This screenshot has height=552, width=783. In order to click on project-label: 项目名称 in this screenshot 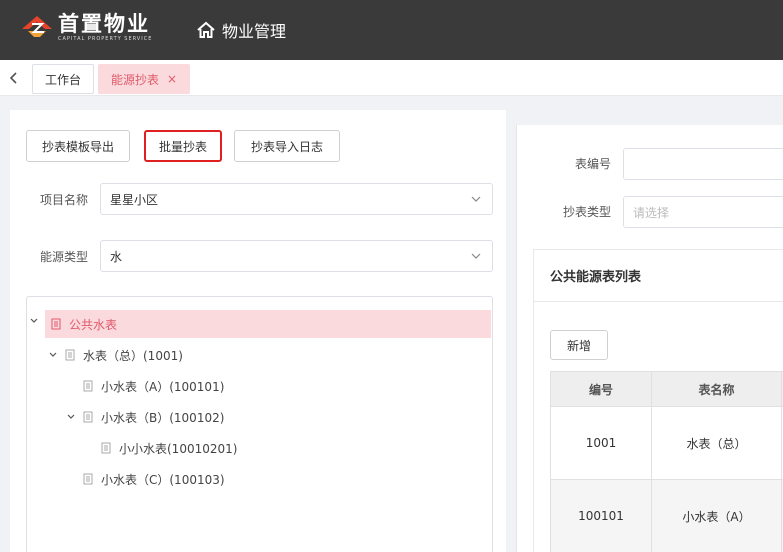, I will do `click(64, 200)`.